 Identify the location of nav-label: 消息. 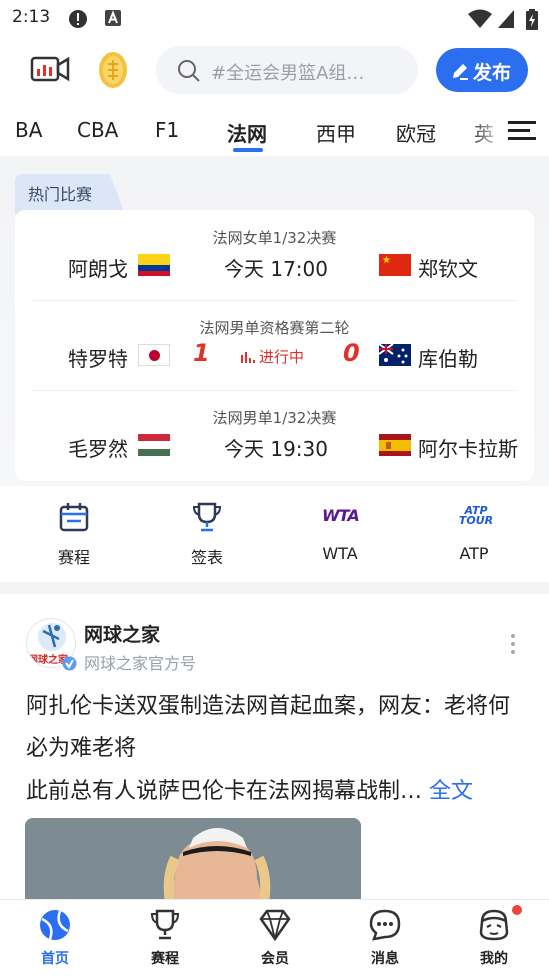
(385, 959).